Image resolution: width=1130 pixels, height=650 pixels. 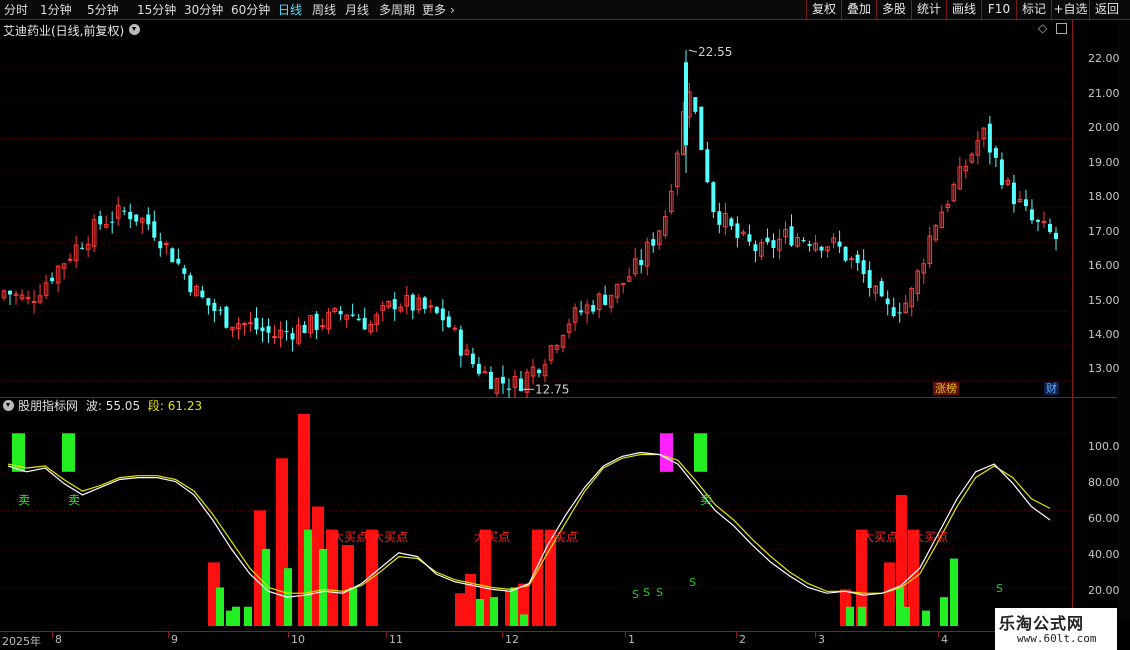 What do you see at coordinates (56, 10) in the screenshot?
I see `tab-1min: 1分钟` at bounding box center [56, 10].